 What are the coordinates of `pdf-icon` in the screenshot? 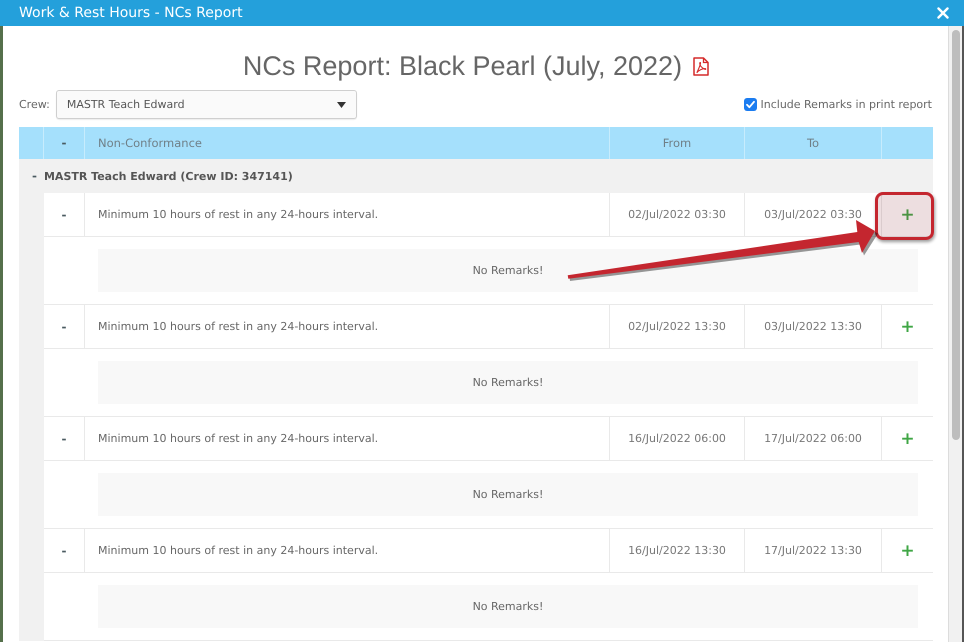 It's located at (701, 66).